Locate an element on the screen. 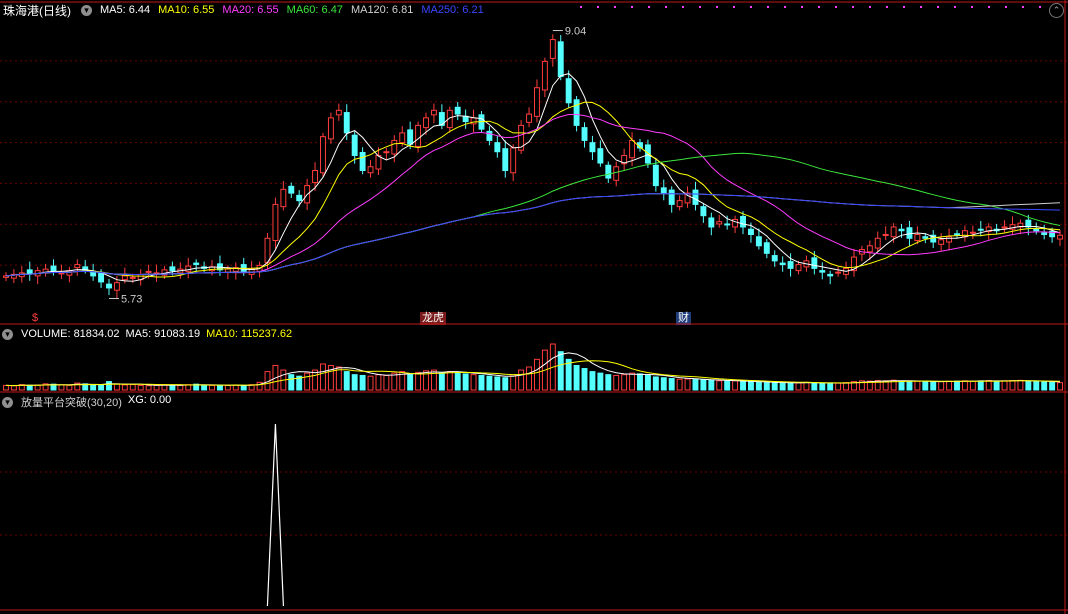 This screenshot has width=1068, height=614. volume-ma5-line is located at coordinates (533, 369).